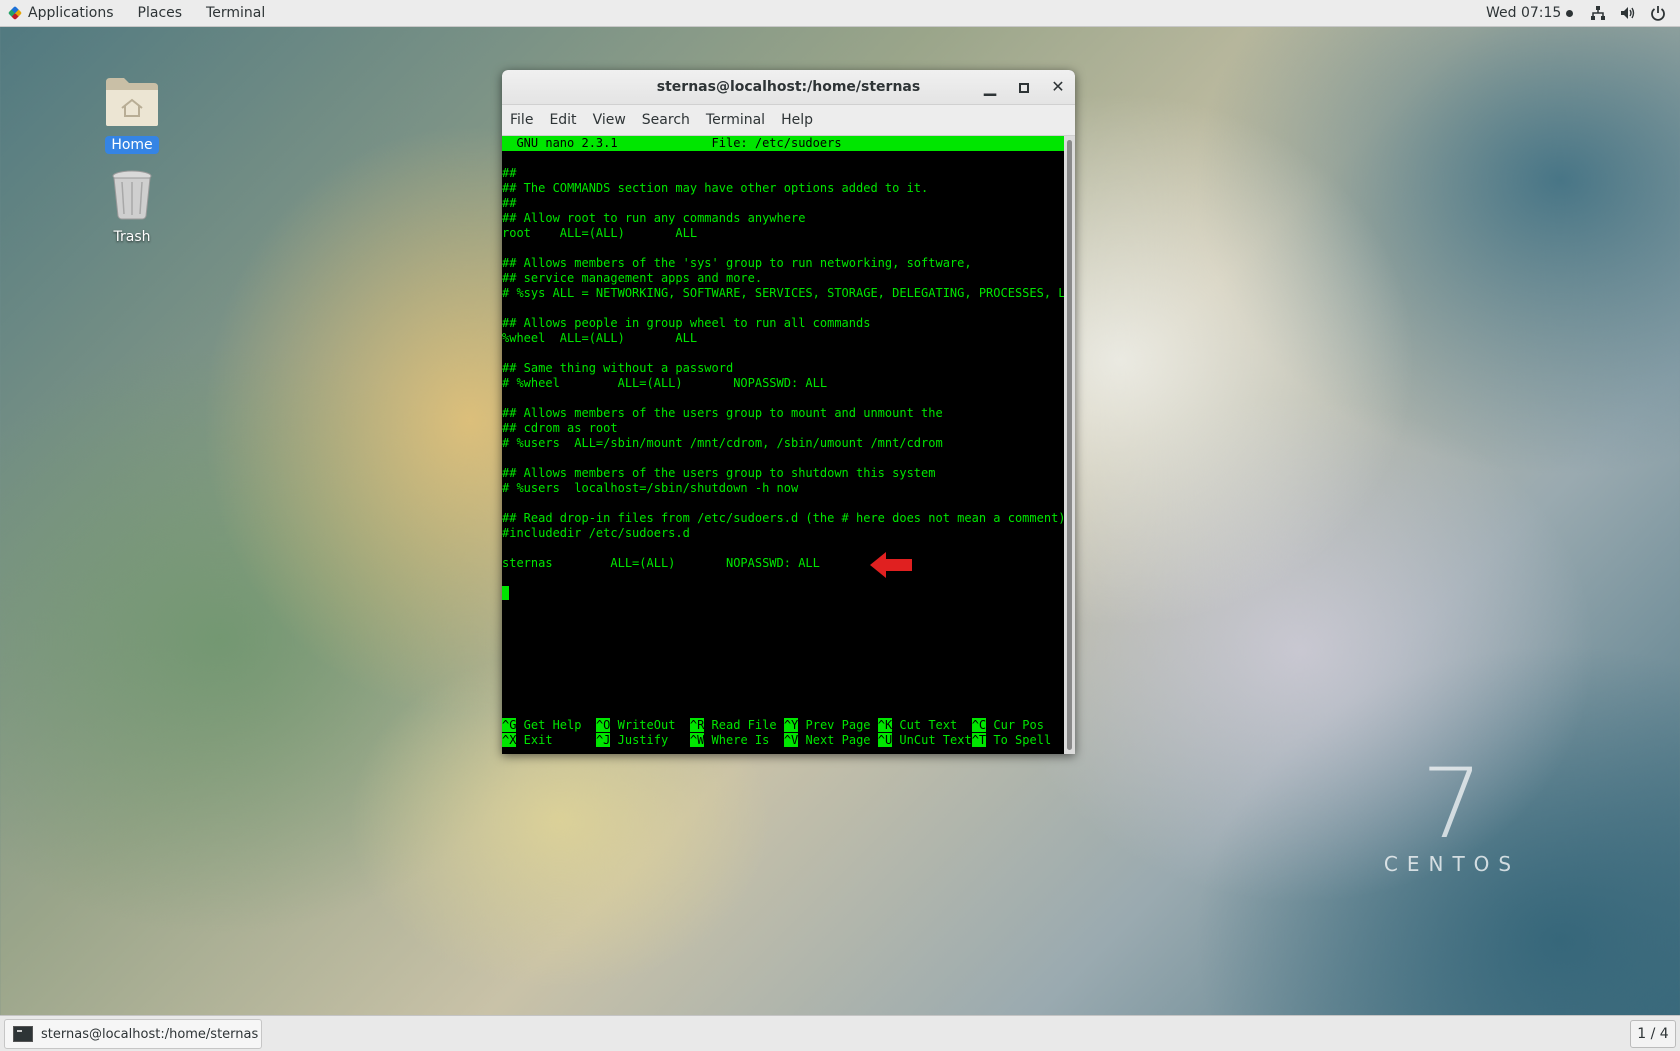  What do you see at coordinates (838, 725) in the screenshot?
I see `shortcut-label: Prev Page` at bounding box center [838, 725].